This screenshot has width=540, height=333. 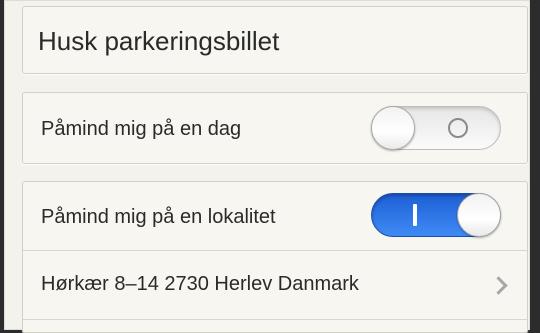 I want to click on location-address: Hørkær 8–14 2730 Herlev Danmark, so click(x=200, y=284).